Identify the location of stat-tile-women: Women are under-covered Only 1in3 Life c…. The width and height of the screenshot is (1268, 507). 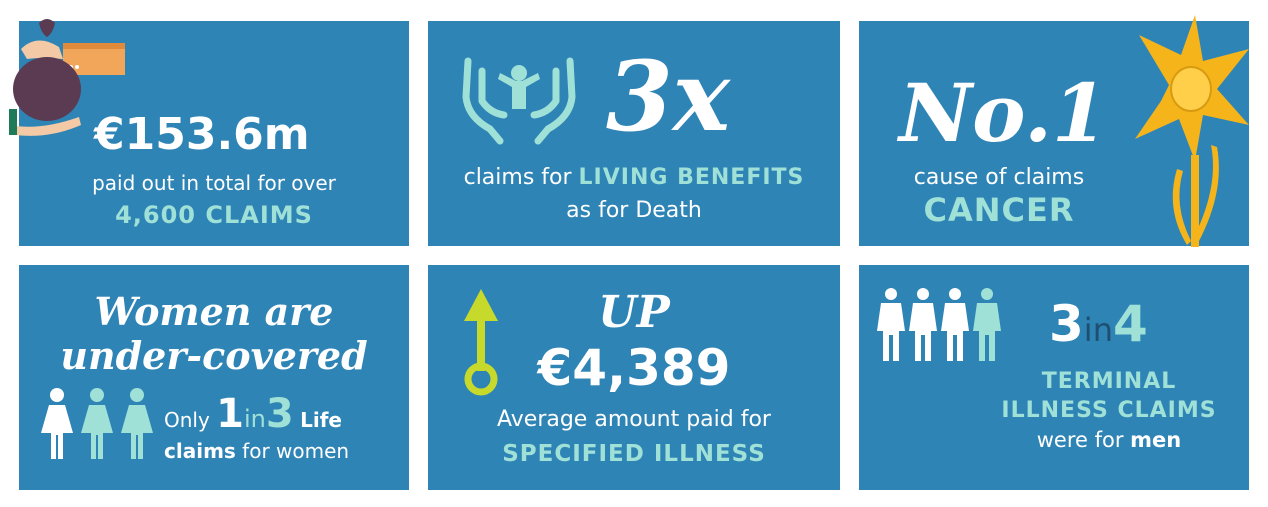
(214, 377).